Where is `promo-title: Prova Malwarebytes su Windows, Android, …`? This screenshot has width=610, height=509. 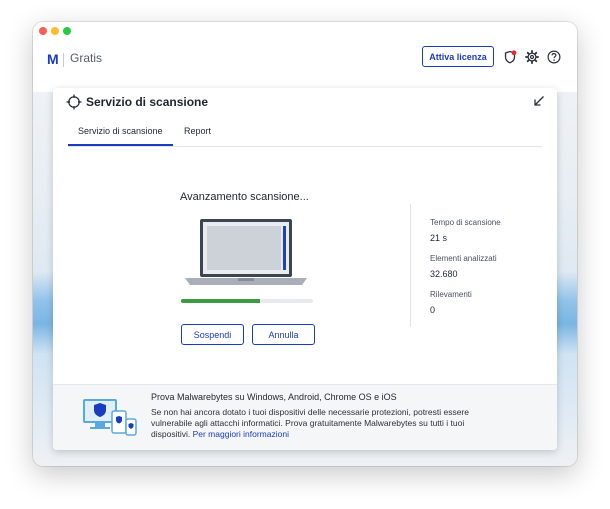 promo-title: Prova Malwarebytes su Windows, Android, … is located at coordinates (274, 397).